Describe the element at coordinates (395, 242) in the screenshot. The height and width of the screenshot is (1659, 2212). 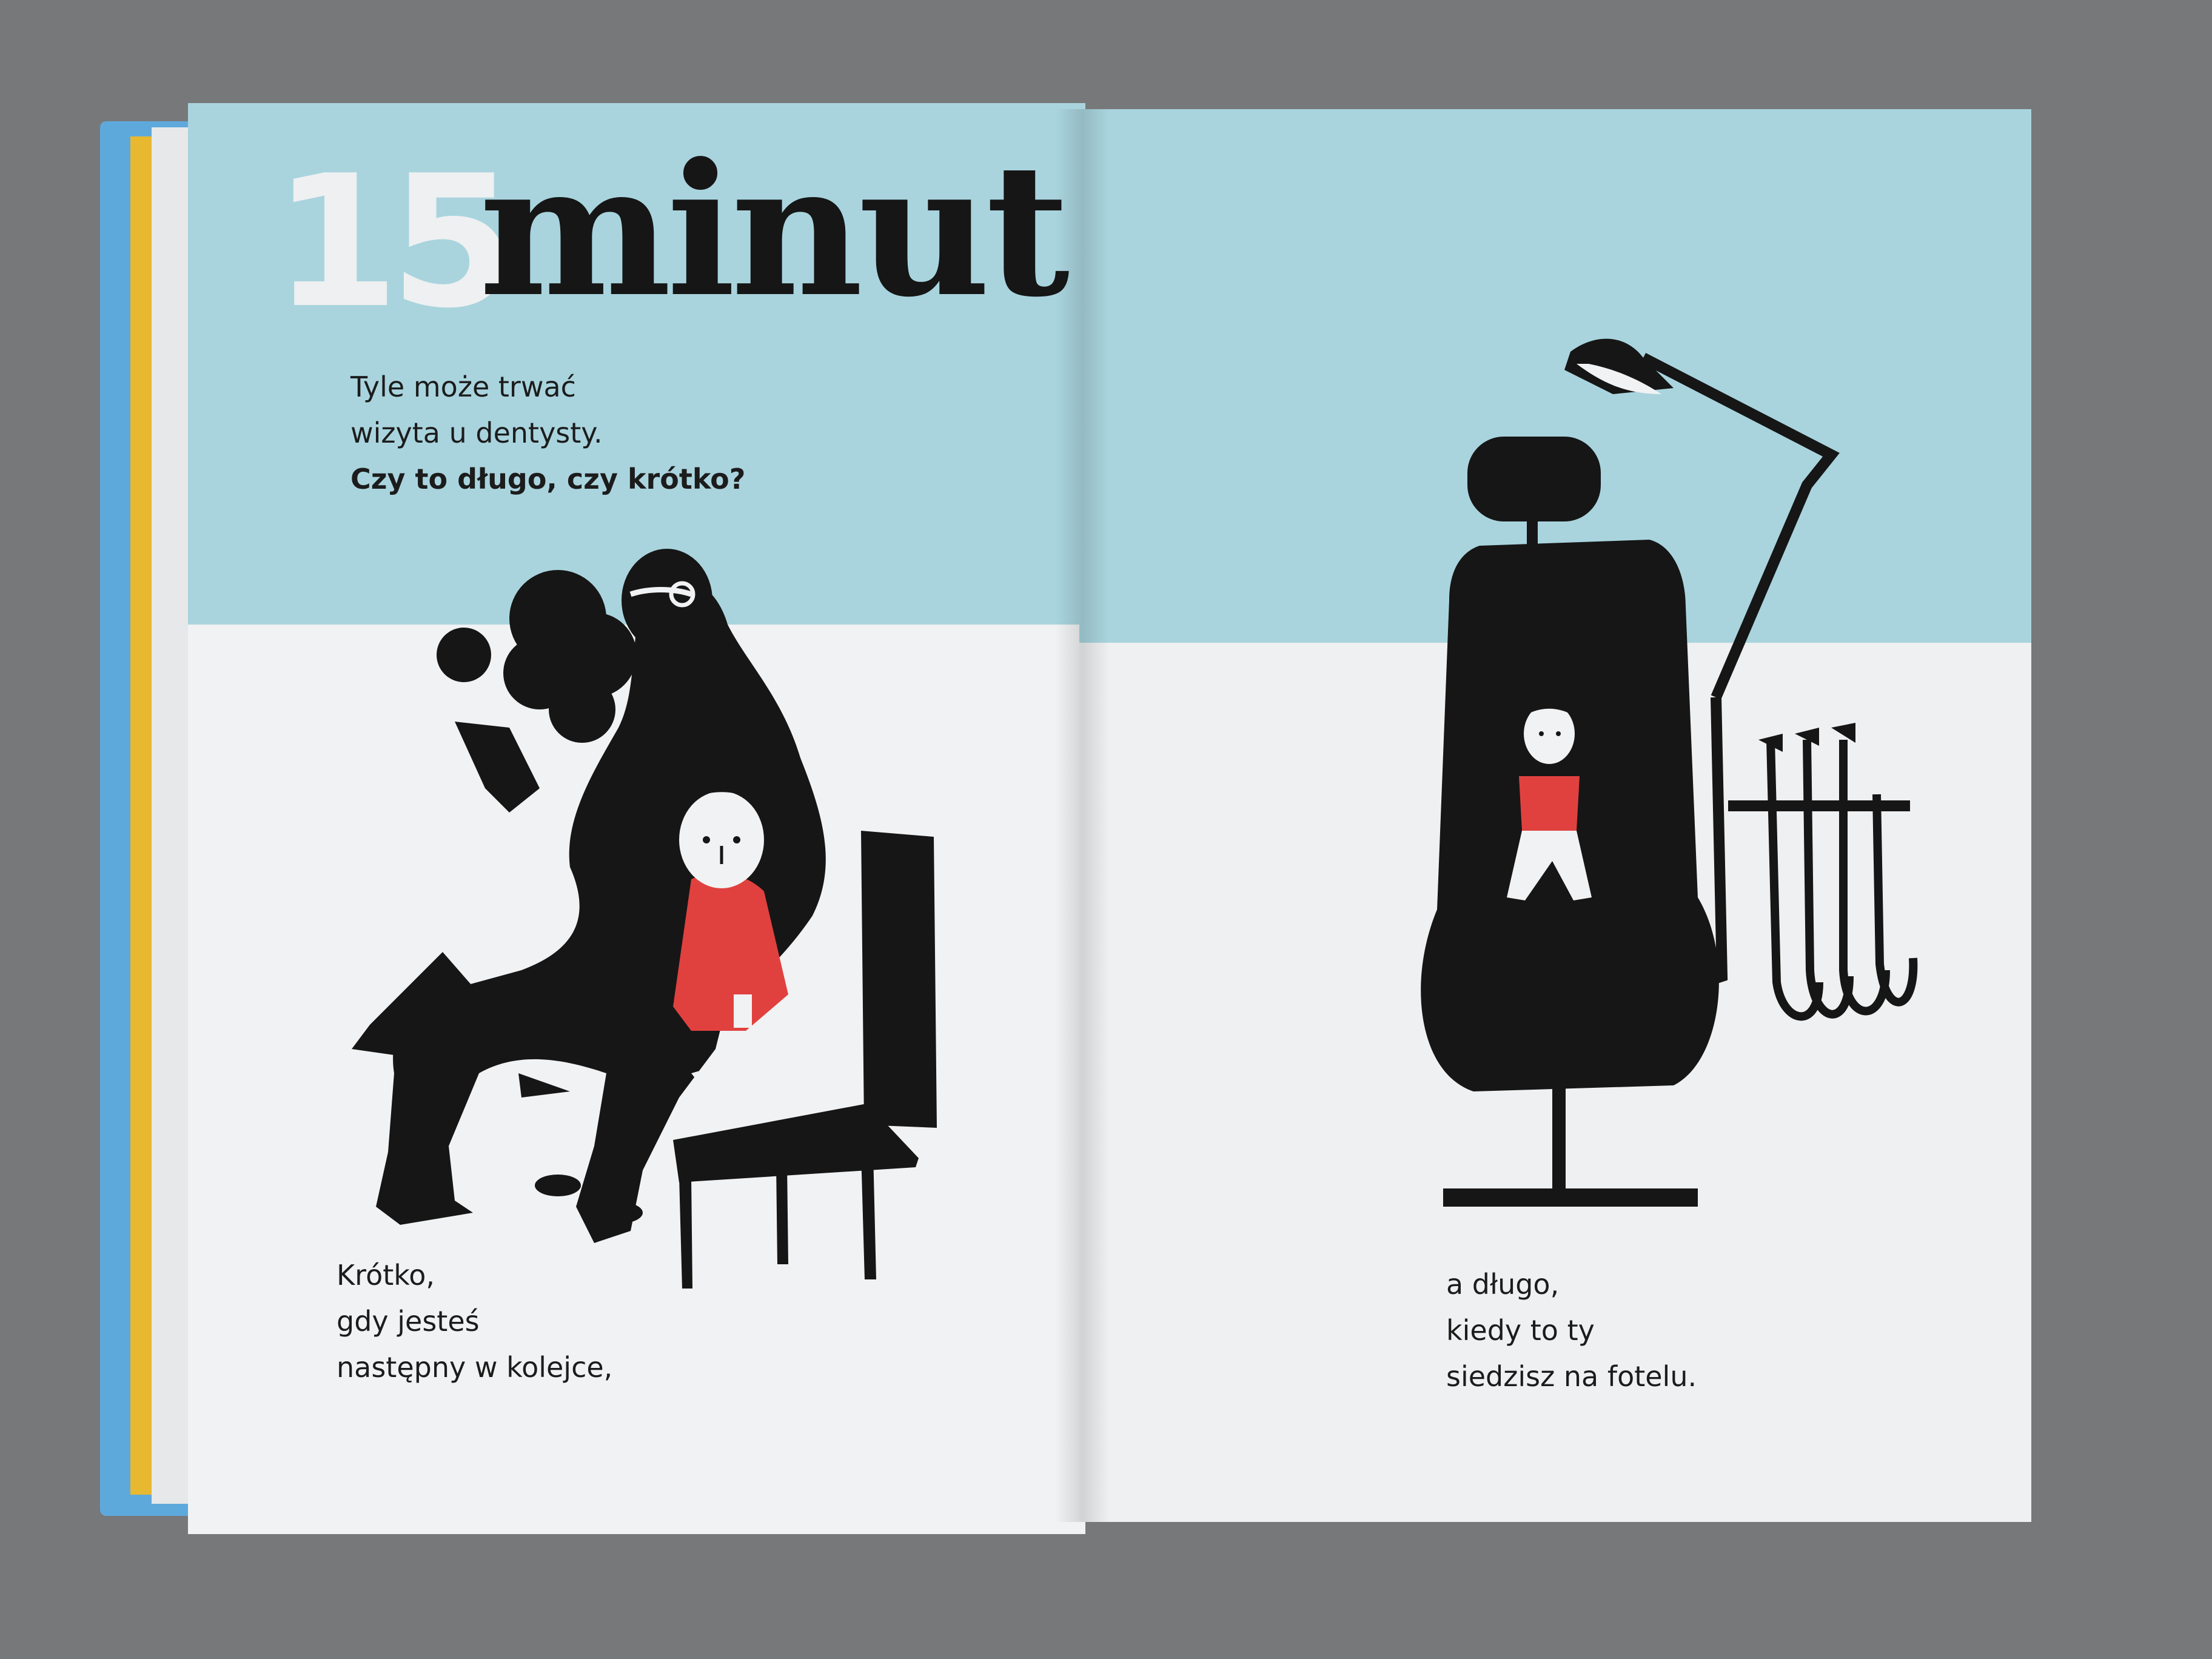
I see `title-number: 15` at that location.